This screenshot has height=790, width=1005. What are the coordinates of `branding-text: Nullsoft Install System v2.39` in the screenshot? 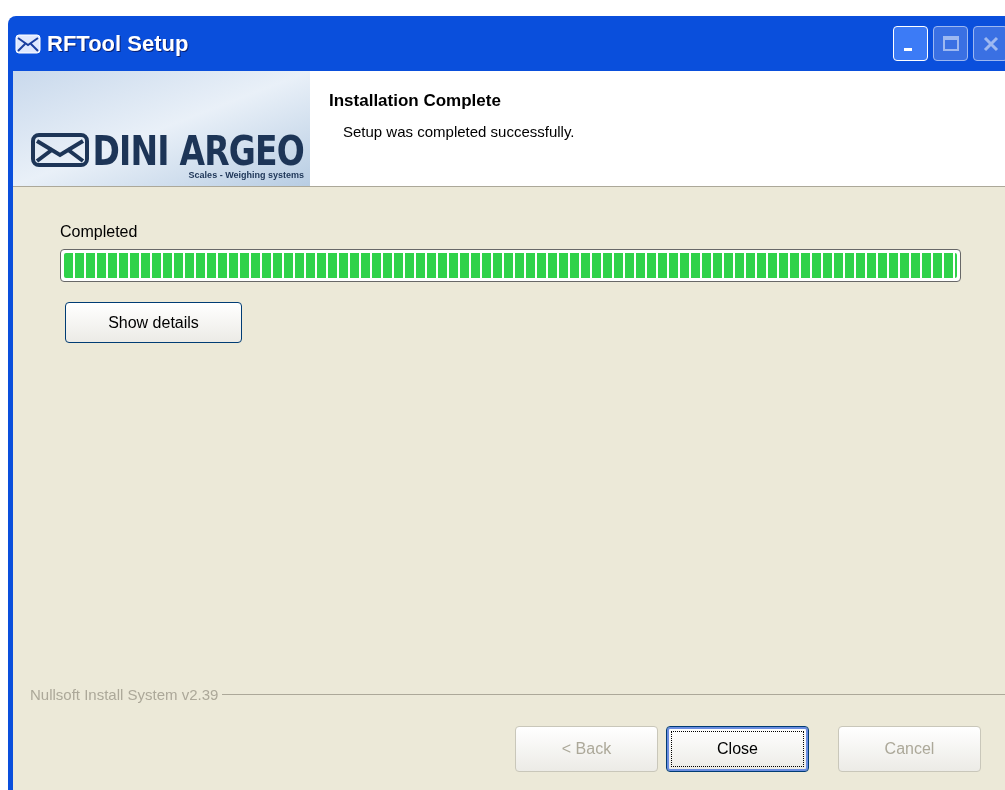 It's located at (124, 694).